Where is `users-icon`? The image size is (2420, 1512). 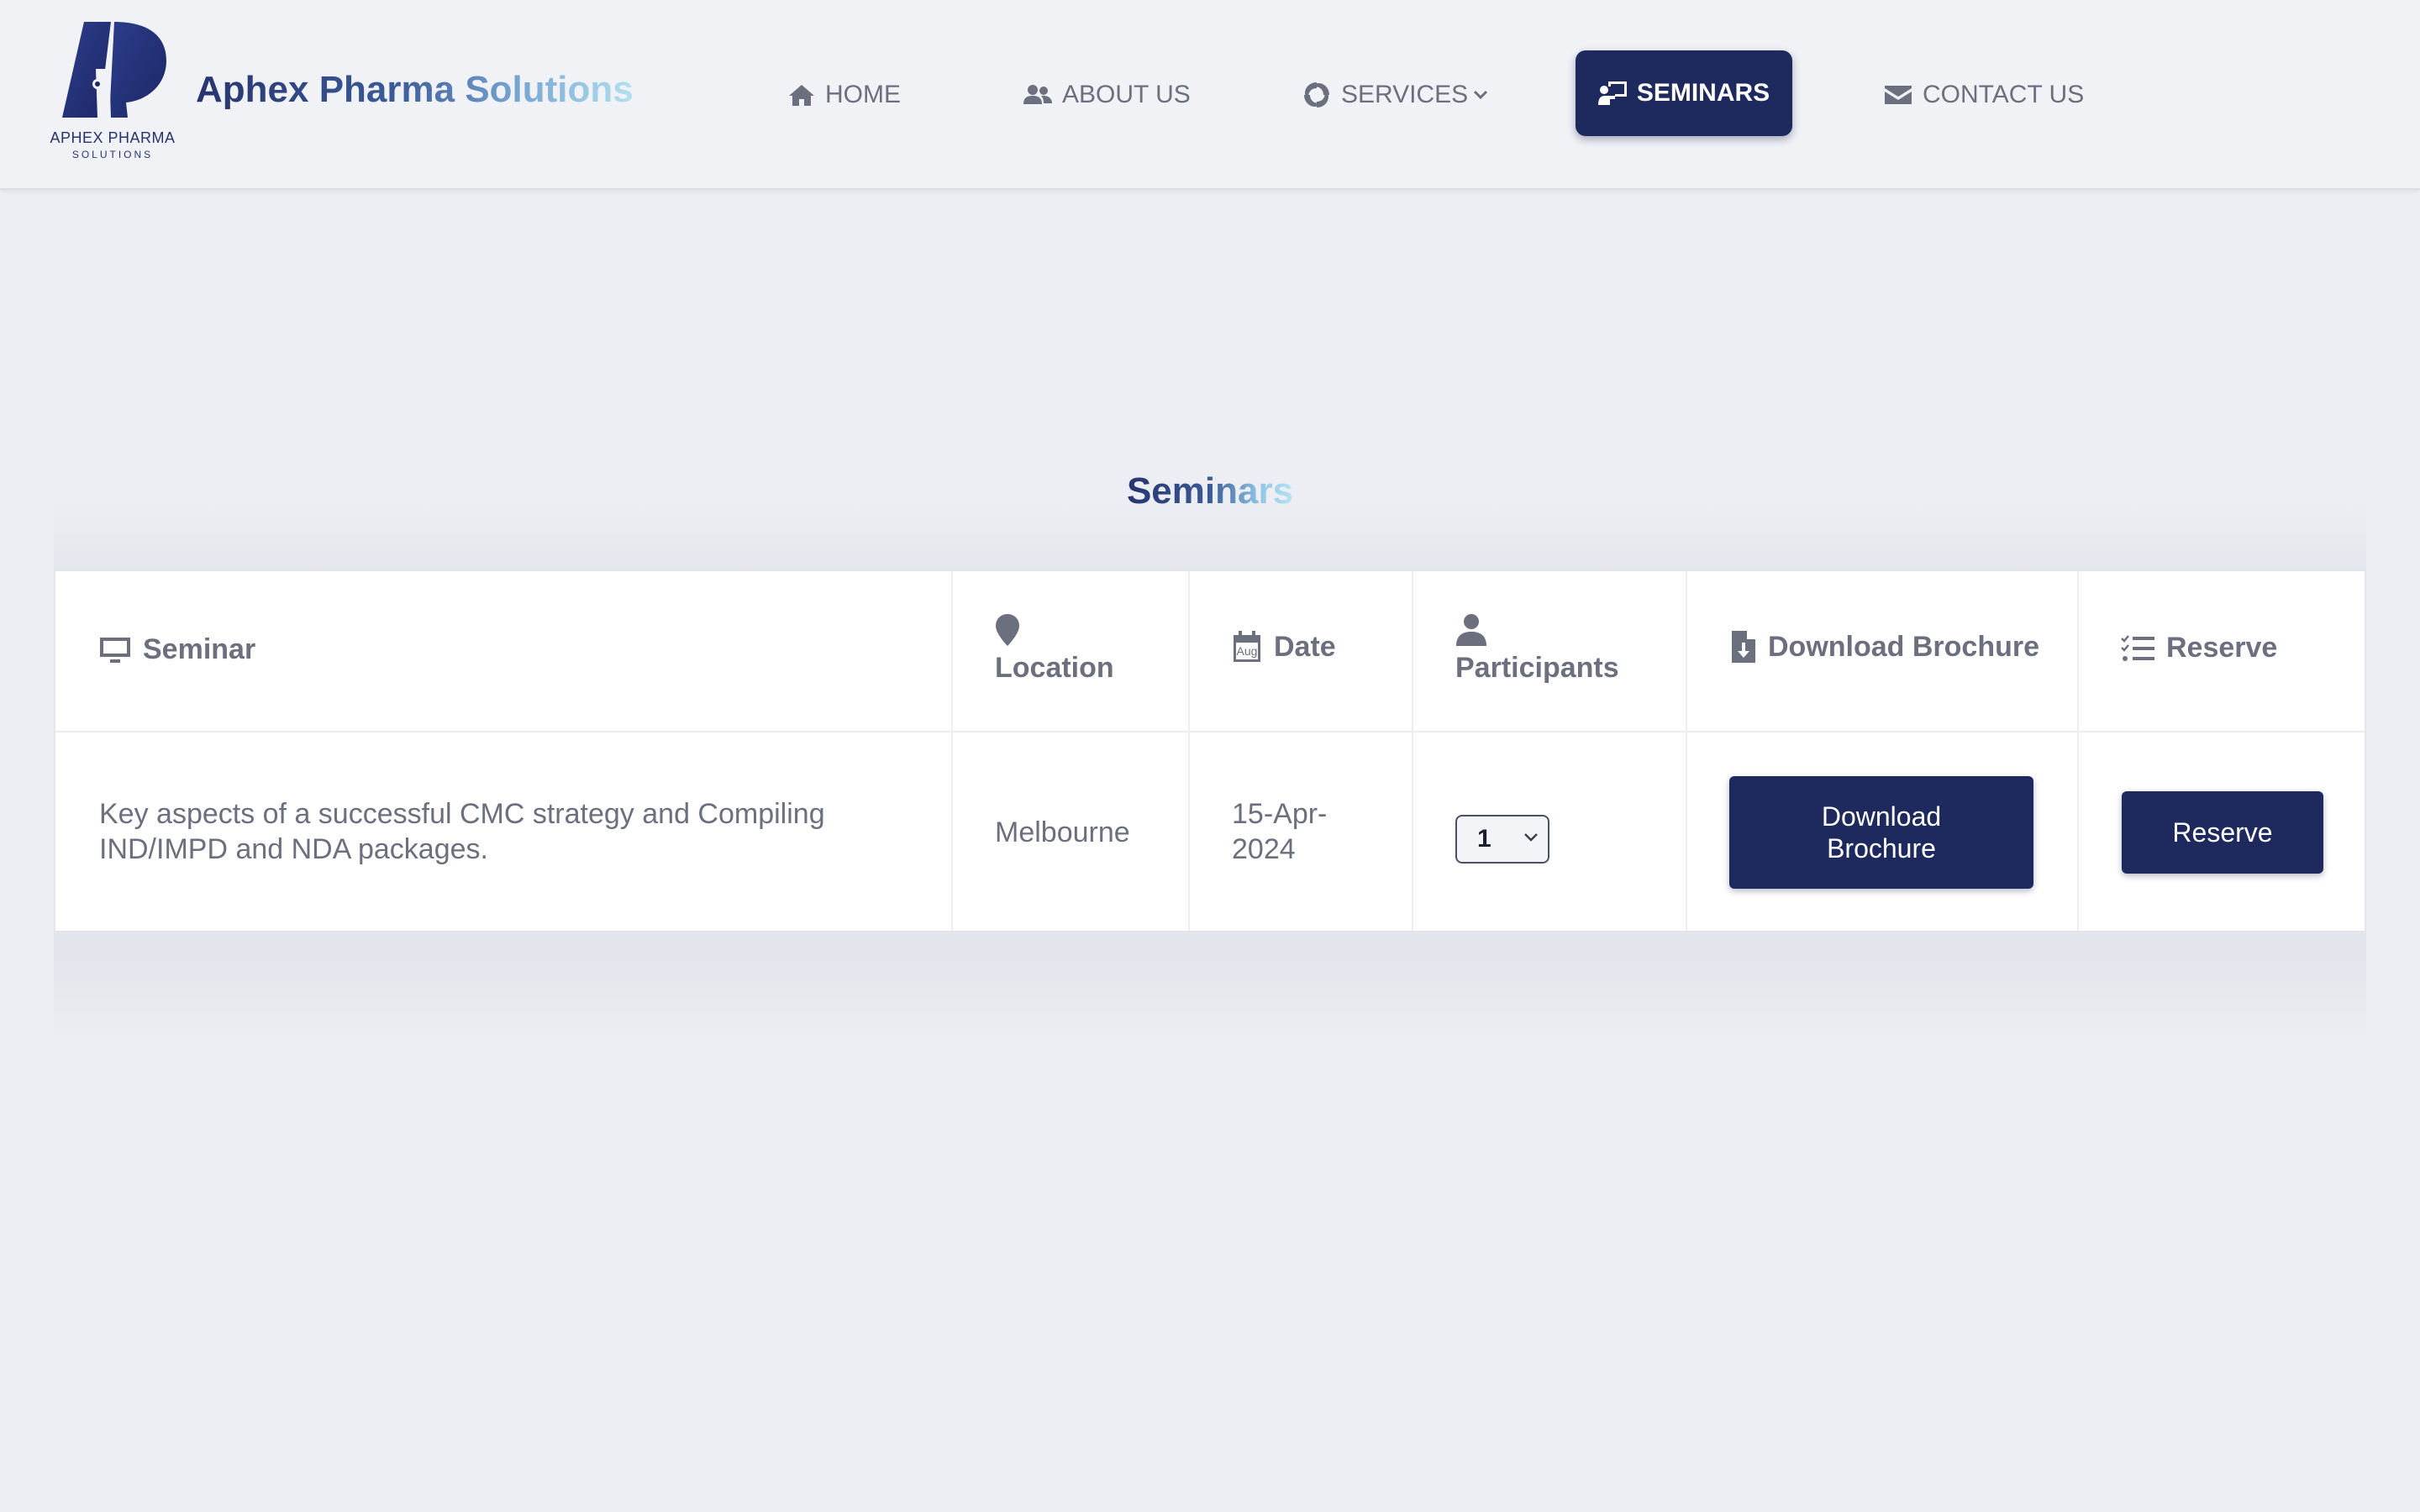
users-icon is located at coordinates (1037, 94).